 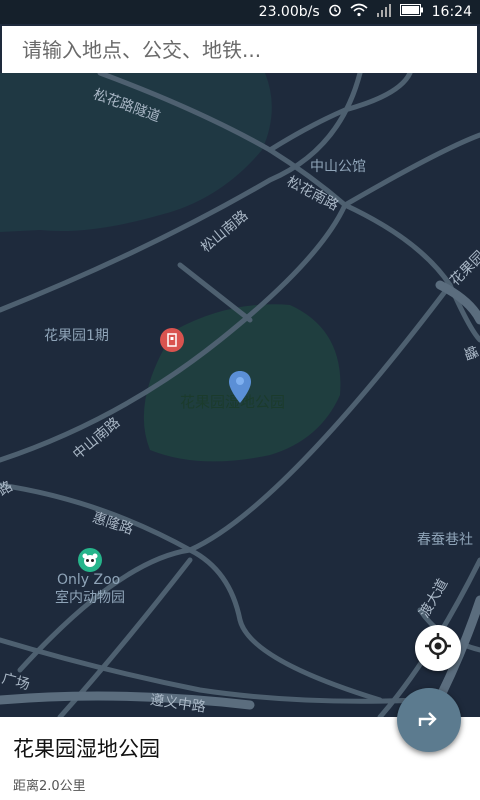 I want to click on locate-button, so click(x=438, y=648).